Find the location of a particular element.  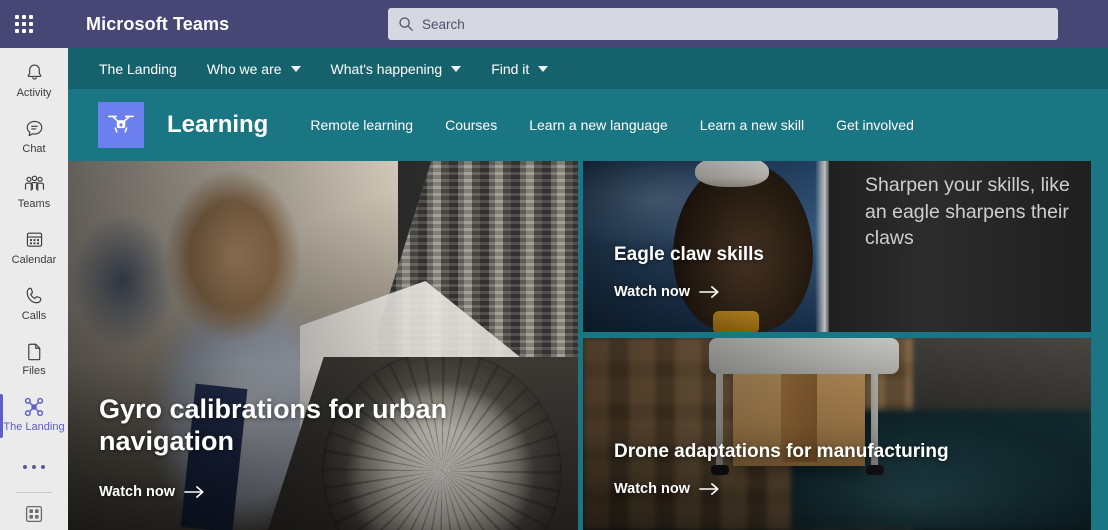

more-apps-button is located at coordinates (34, 467).